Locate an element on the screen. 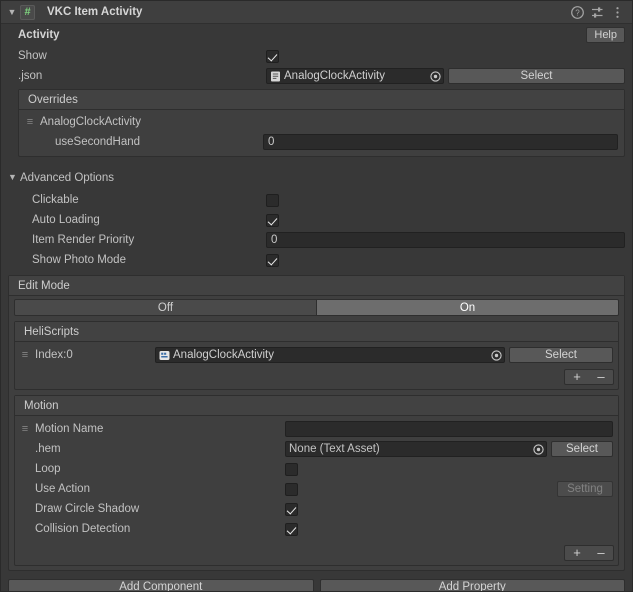 This screenshot has height=592, width=633. activity-section-header: Activity Help is located at coordinates (316, 35).